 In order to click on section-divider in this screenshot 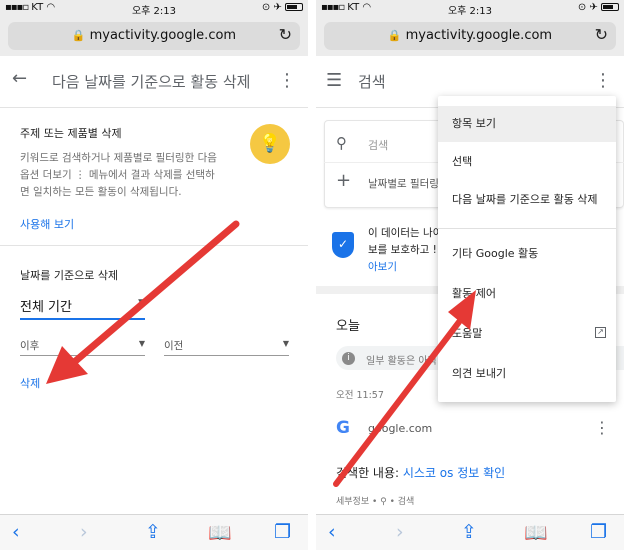, I will do `click(154, 245)`.